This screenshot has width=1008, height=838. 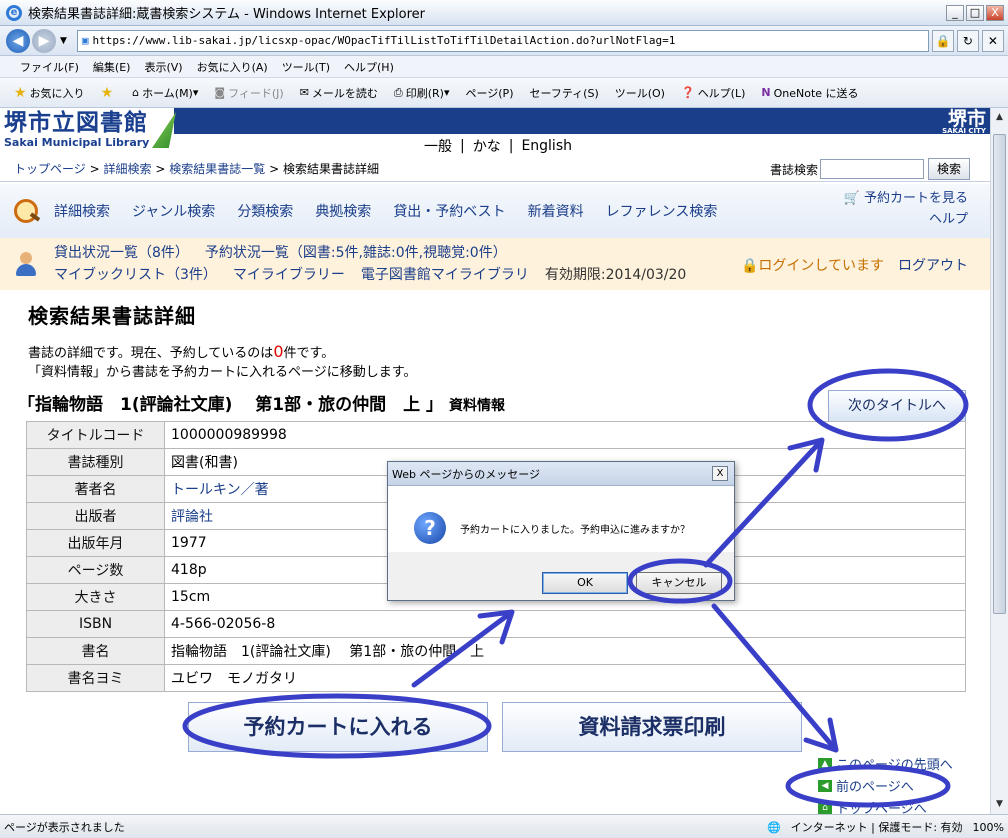 What do you see at coordinates (546, 146) in the screenshot?
I see `lang-english: English` at bounding box center [546, 146].